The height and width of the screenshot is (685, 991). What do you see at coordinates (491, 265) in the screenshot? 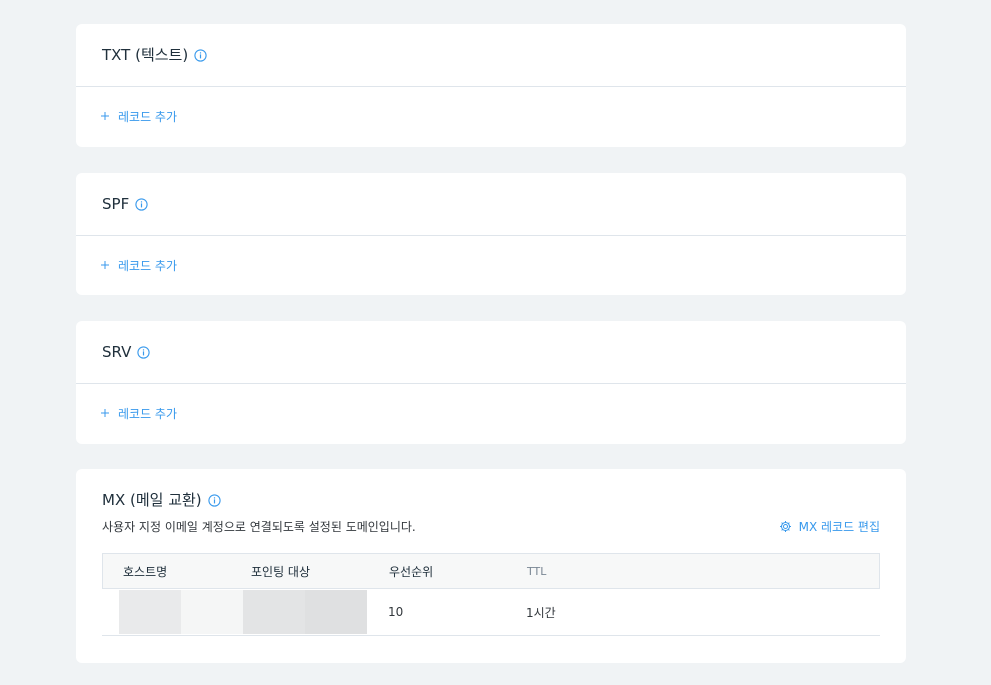
I see `spf-card-body: 레코드 추가` at bounding box center [491, 265].